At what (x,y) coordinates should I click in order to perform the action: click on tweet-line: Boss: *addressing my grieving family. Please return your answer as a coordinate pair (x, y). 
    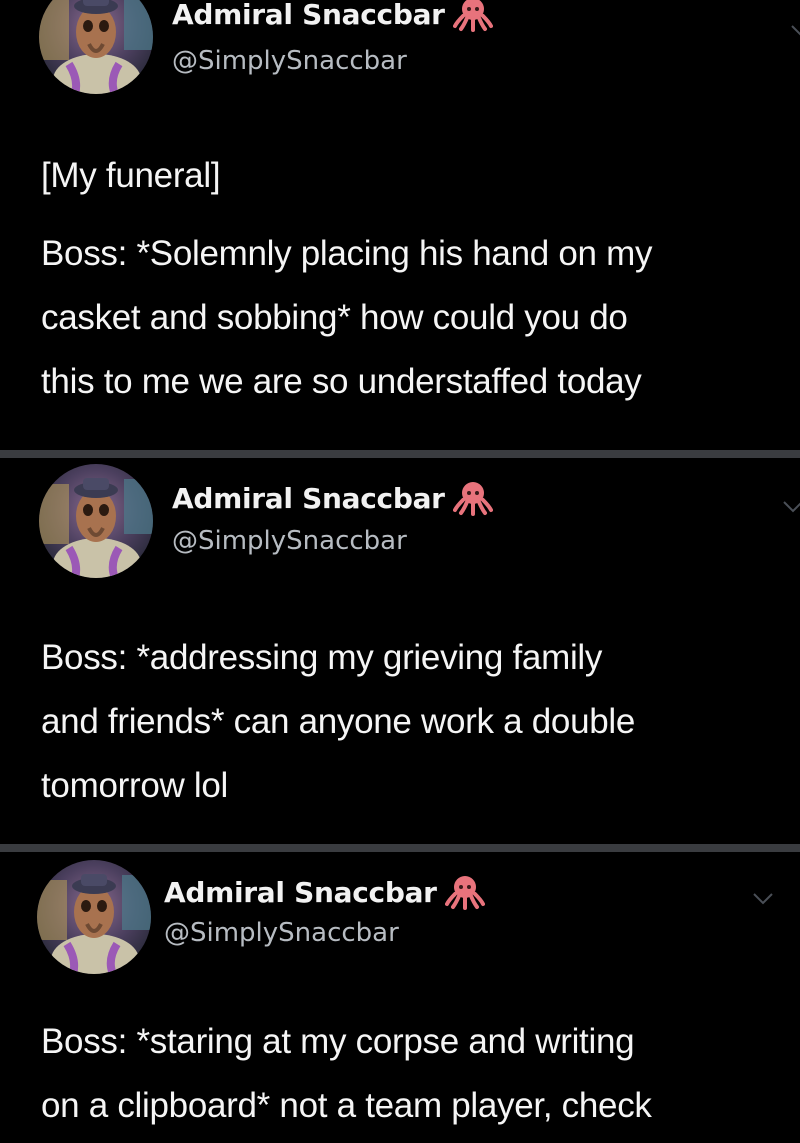
    Looking at the image, I should click on (322, 657).